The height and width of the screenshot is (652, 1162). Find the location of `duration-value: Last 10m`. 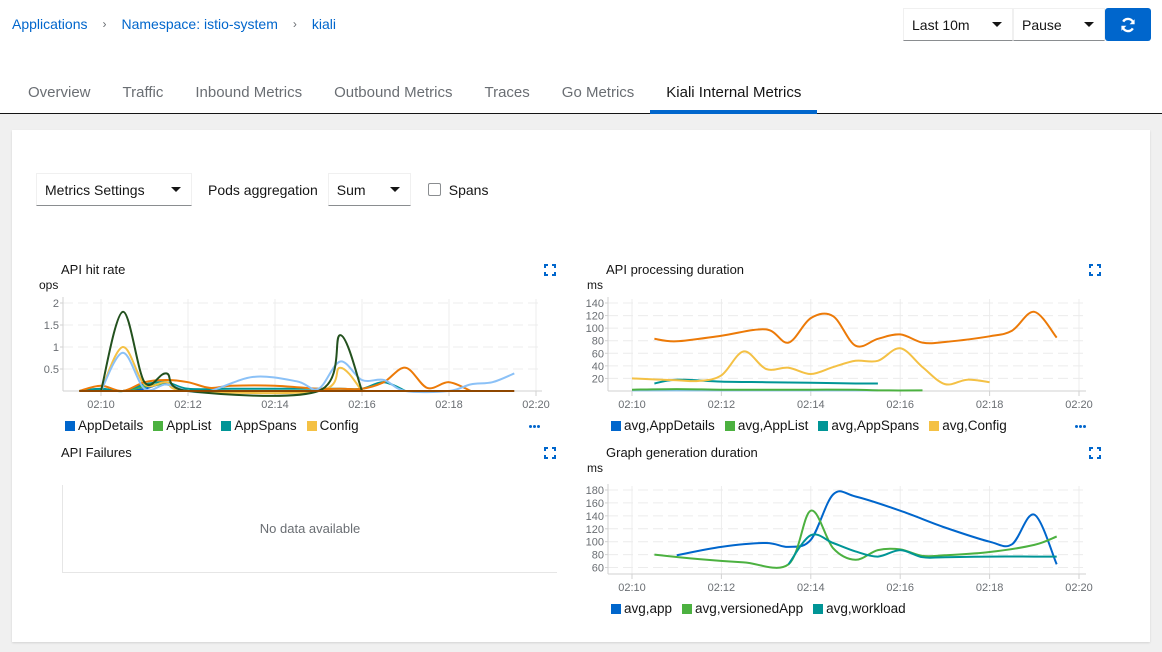

duration-value: Last 10m is located at coordinates (941, 24).